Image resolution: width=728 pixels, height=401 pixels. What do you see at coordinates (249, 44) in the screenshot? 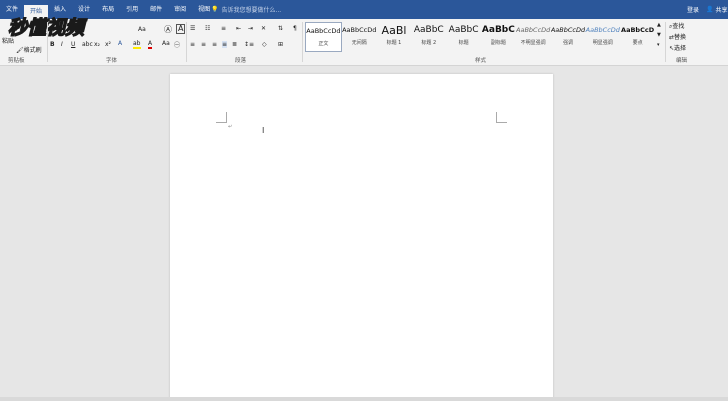
I see `line-spacing-icon: ↕≡` at bounding box center [249, 44].